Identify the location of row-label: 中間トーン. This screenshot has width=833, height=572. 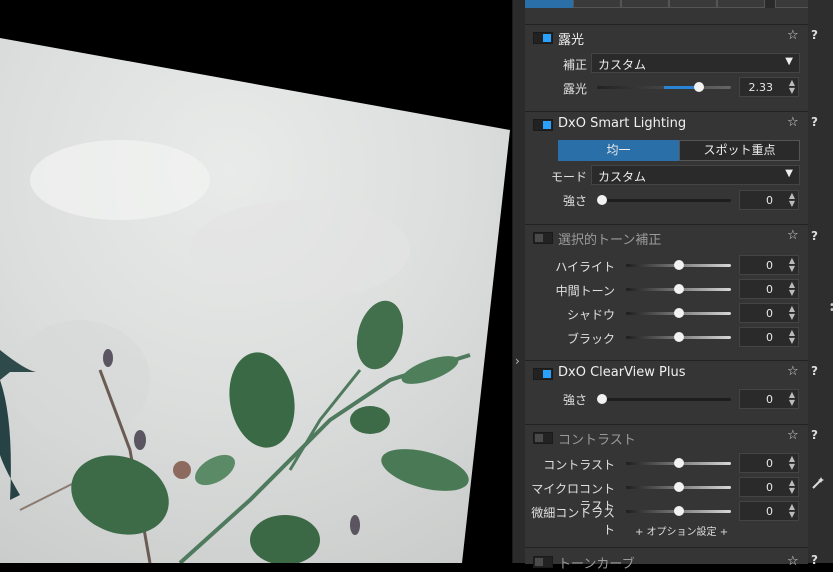
(585, 291).